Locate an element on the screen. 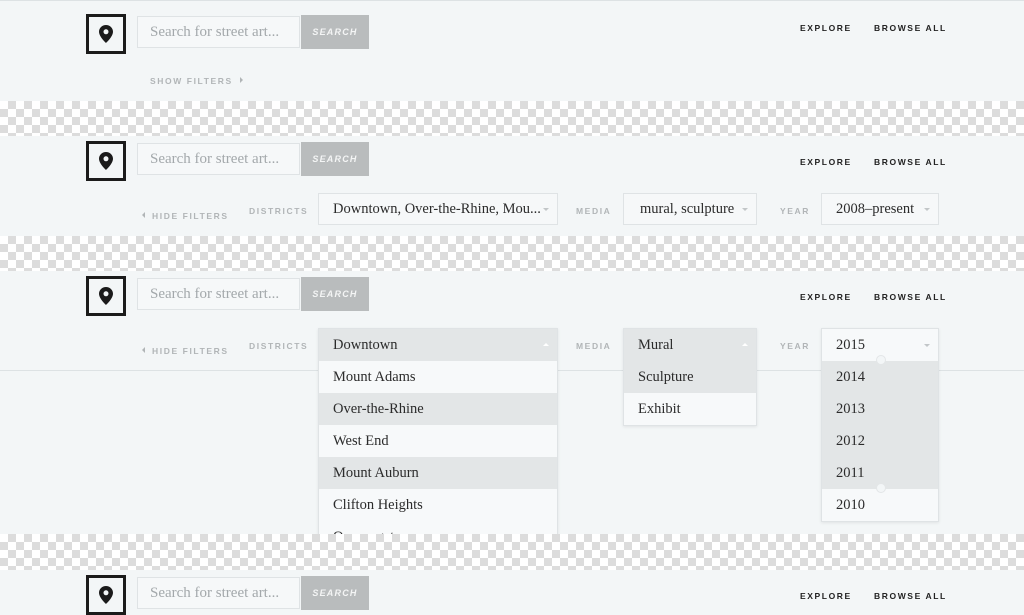  dropdown-option-mount-auburn: Mount Auburn is located at coordinates (438, 473).